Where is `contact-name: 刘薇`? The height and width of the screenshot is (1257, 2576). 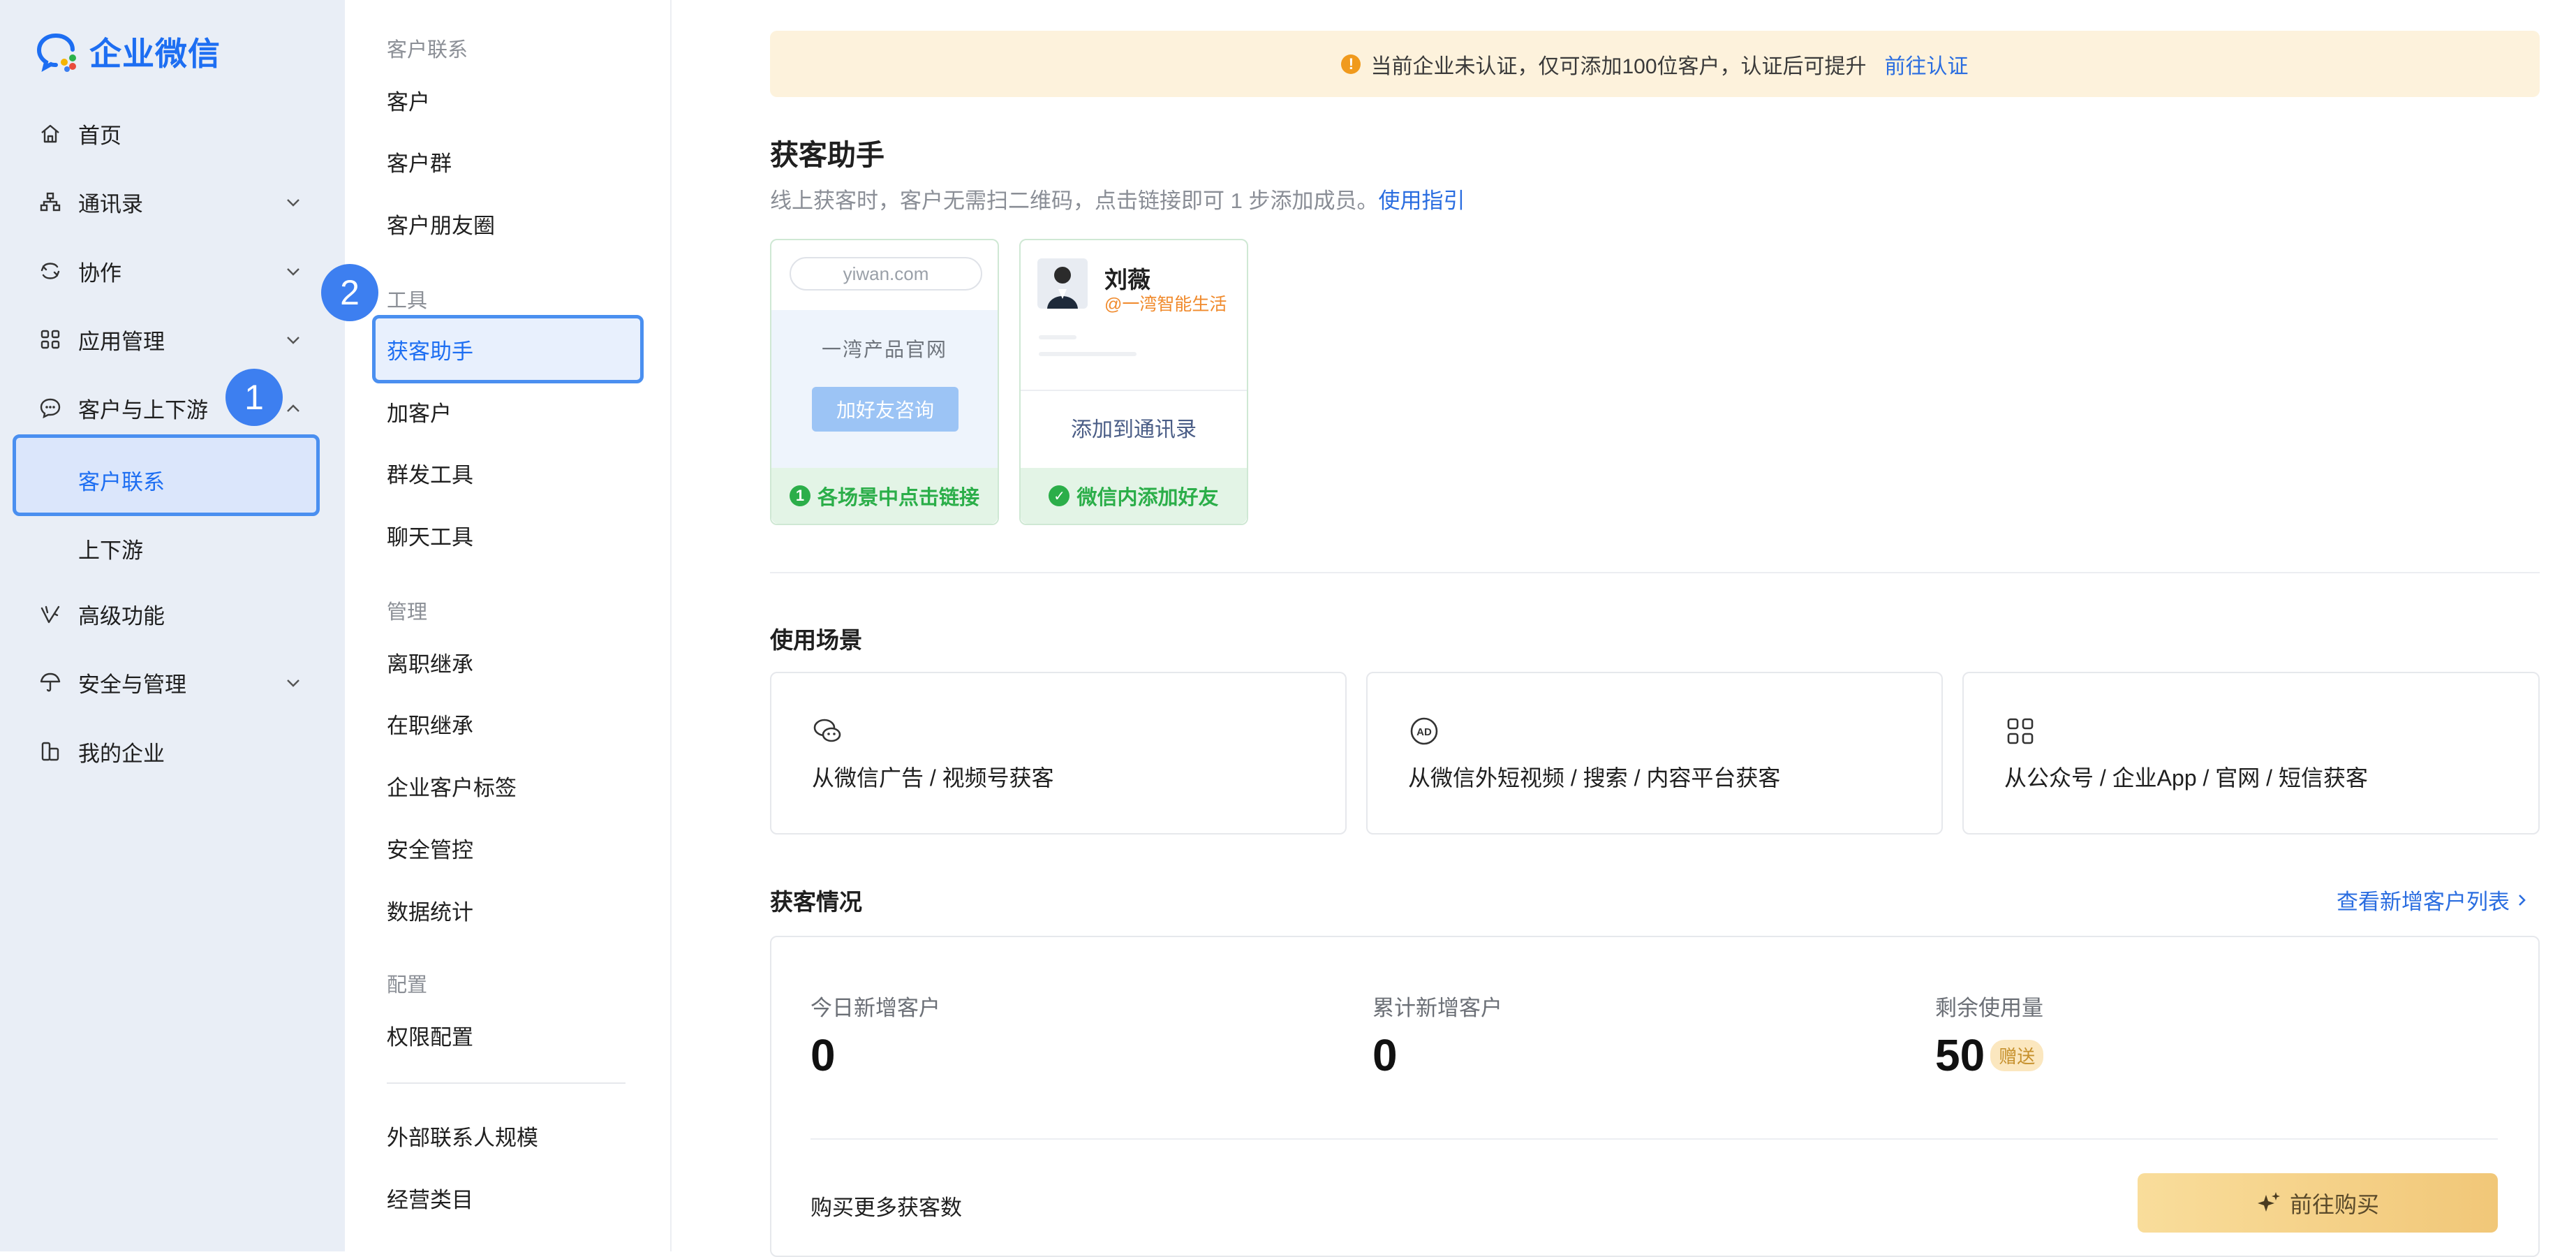 contact-name: 刘薇 is located at coordinates (1127, 280).